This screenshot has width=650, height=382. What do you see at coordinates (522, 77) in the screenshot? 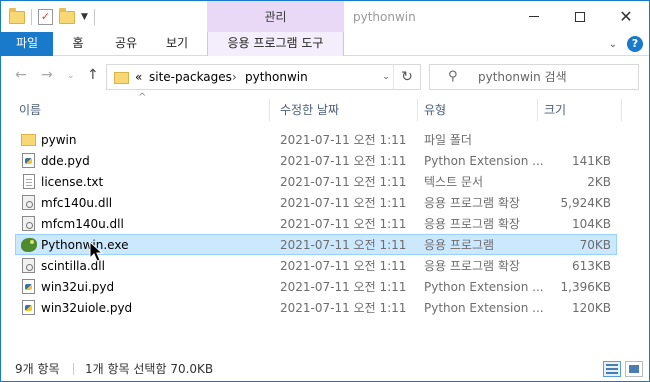
I see `search-placeholder: pythonwin 검색` at bounding box center [522, 77].